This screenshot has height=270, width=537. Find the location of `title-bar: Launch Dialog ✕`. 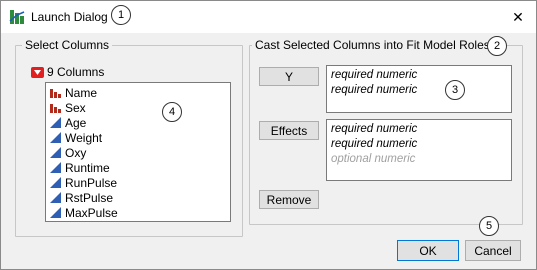

title-bar: Launch Dialog ✕ is located at coordinates (268, 17).